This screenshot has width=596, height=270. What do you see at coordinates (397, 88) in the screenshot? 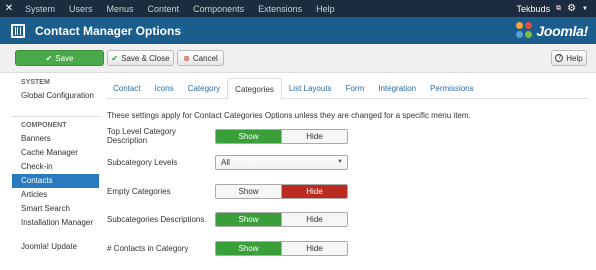
I see `tab-integration: Integration` at bounding box center [397, 88].